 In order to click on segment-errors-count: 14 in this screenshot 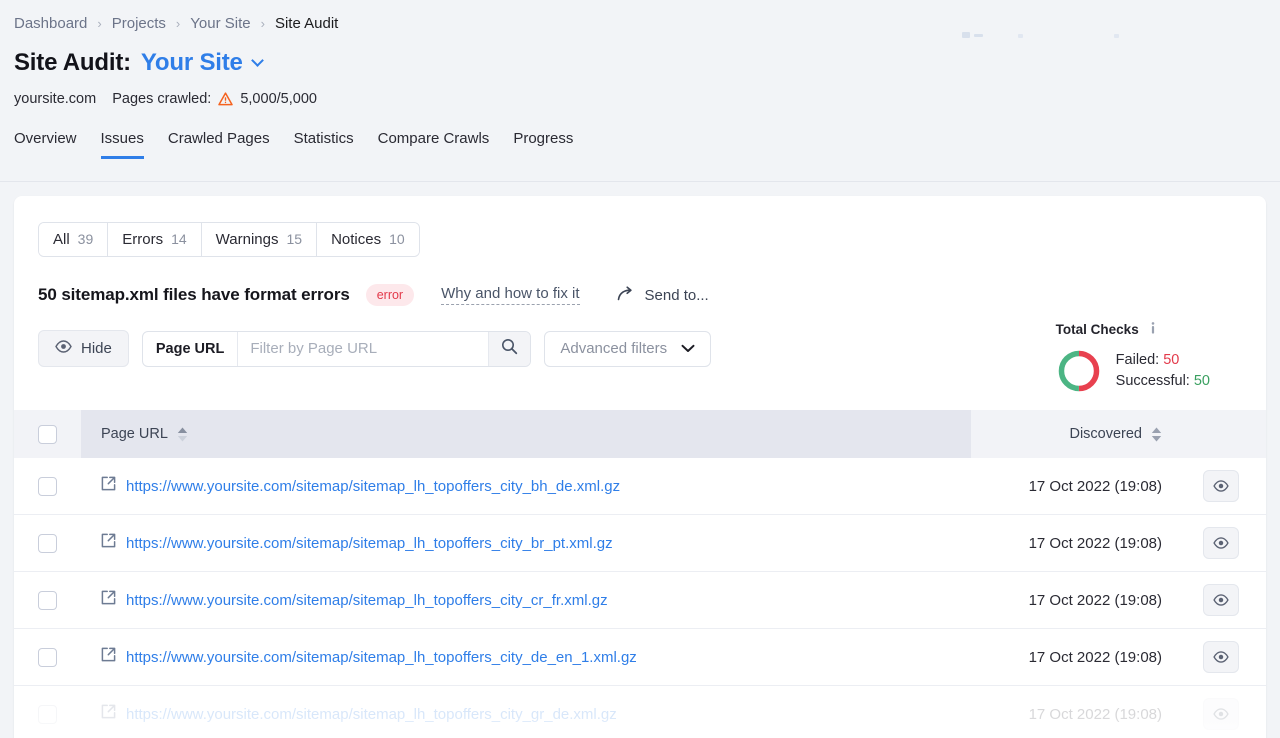, I will do `click(179, 239)`.